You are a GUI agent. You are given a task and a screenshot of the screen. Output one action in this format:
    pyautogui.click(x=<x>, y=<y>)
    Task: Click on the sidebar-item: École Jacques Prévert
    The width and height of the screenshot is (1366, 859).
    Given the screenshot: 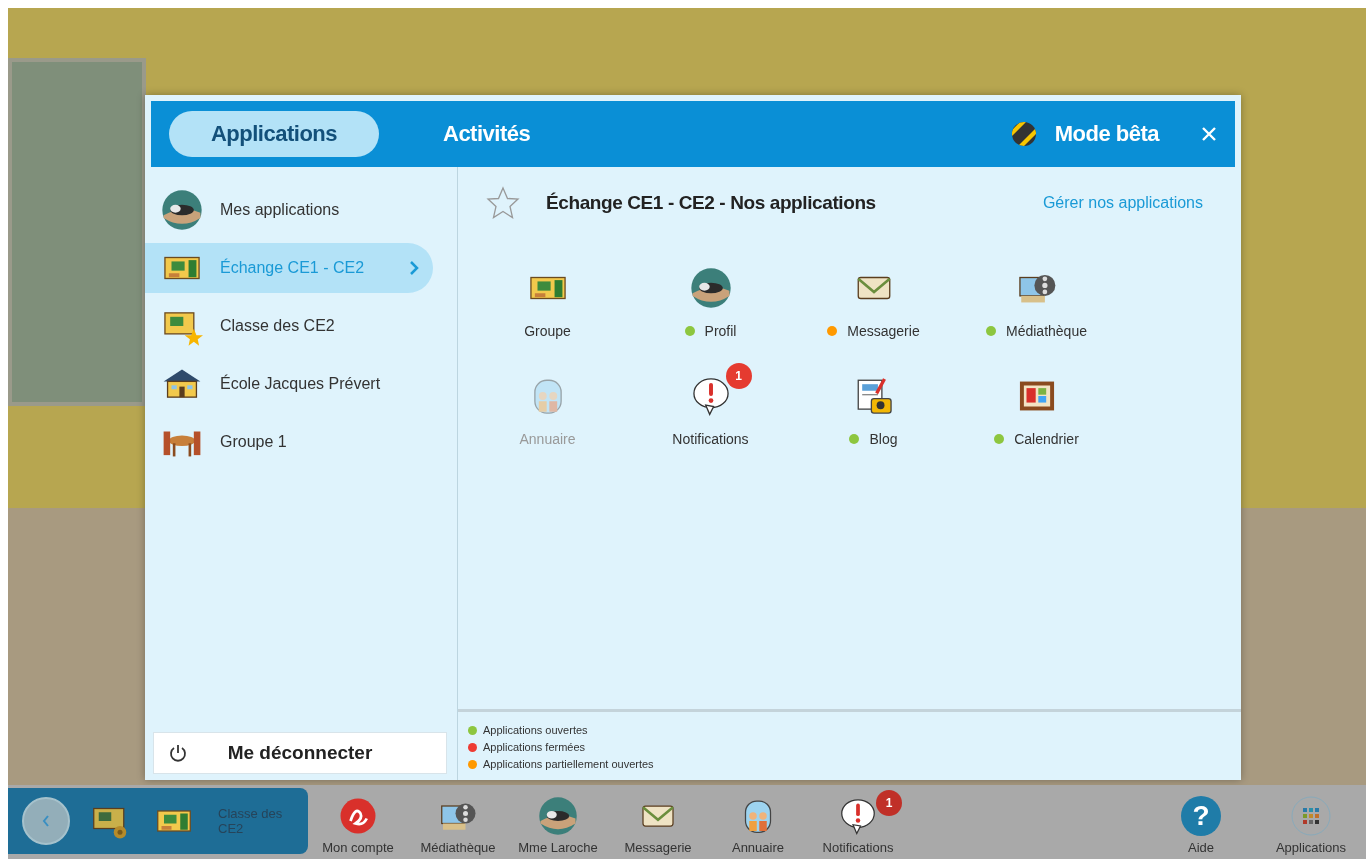 What is the action you would take?
    pyautogui.click(x=289, y=384)
    